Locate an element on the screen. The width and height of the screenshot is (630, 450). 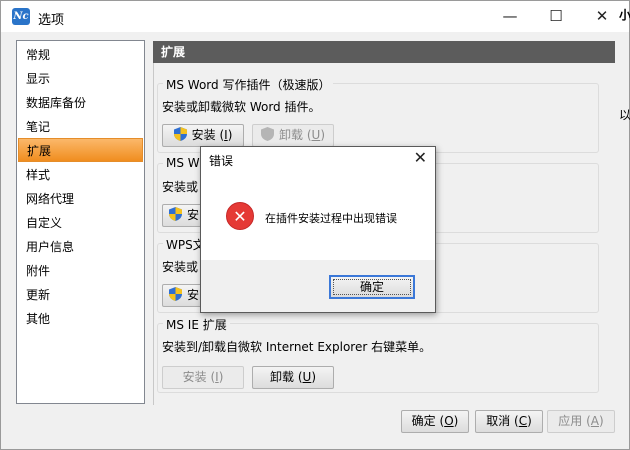
button-label: 取消 is located at coordinates (498, 421).